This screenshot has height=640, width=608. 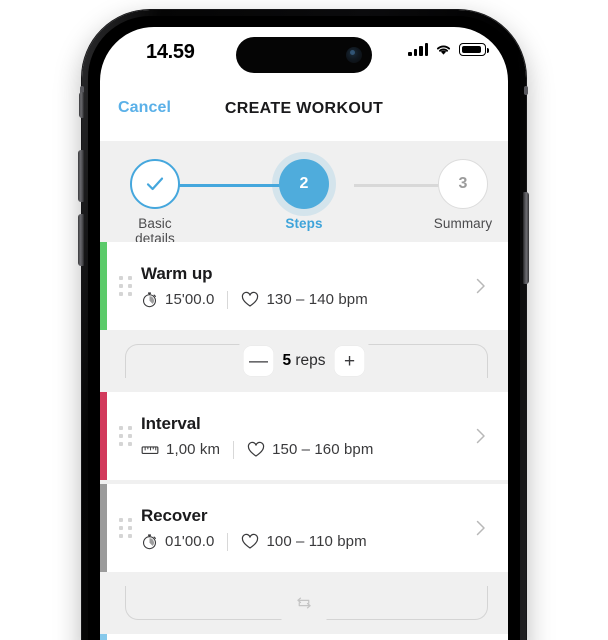 I want to click on stepper-circle-completed, so click(x=155, y=184).